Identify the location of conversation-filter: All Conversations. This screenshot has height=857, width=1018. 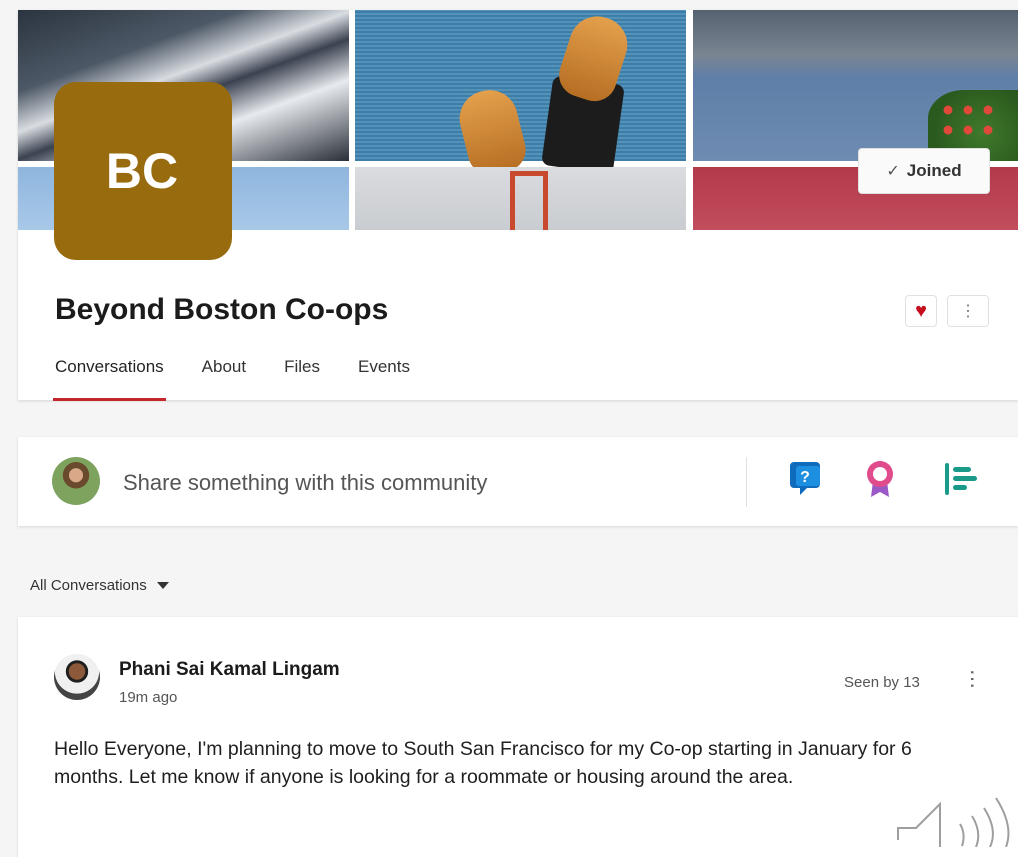
(99, 585).